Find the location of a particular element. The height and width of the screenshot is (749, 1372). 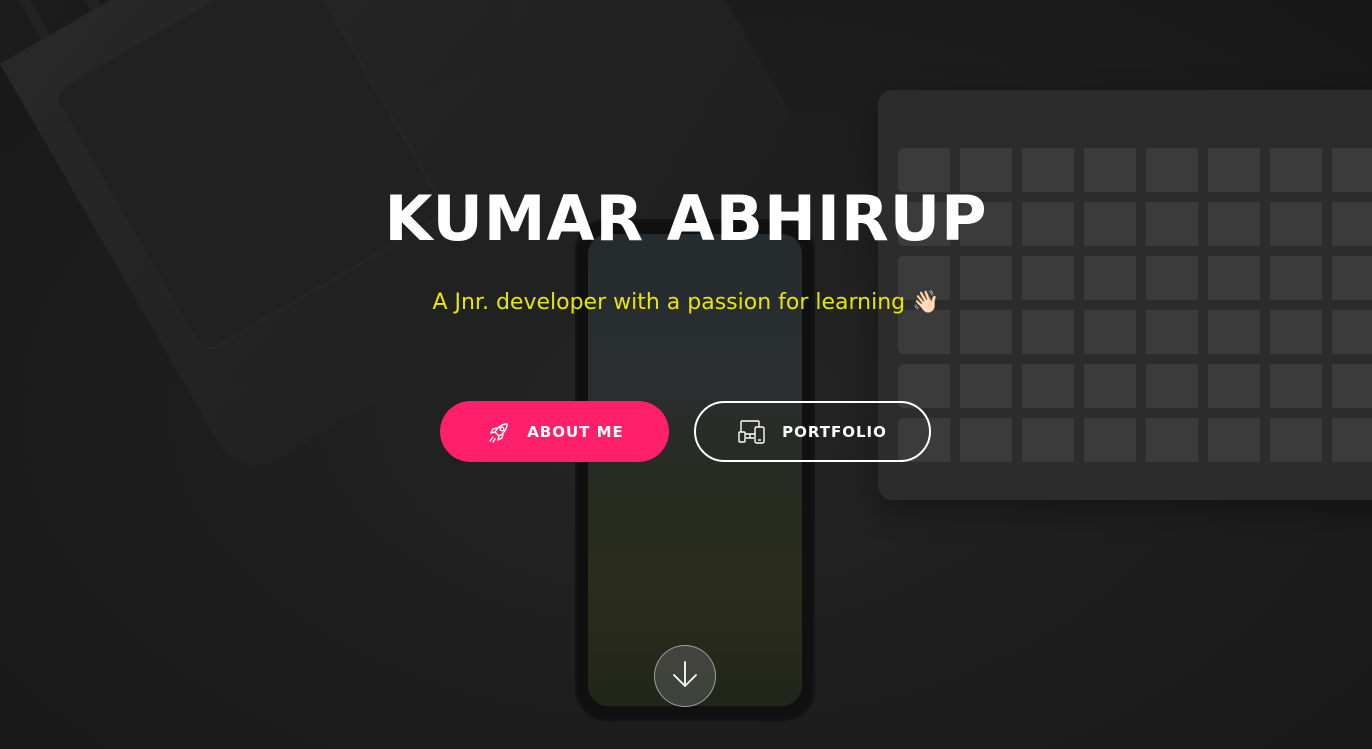

portfolio-label: PORTFOLIO is located at coordinates (834, 431).